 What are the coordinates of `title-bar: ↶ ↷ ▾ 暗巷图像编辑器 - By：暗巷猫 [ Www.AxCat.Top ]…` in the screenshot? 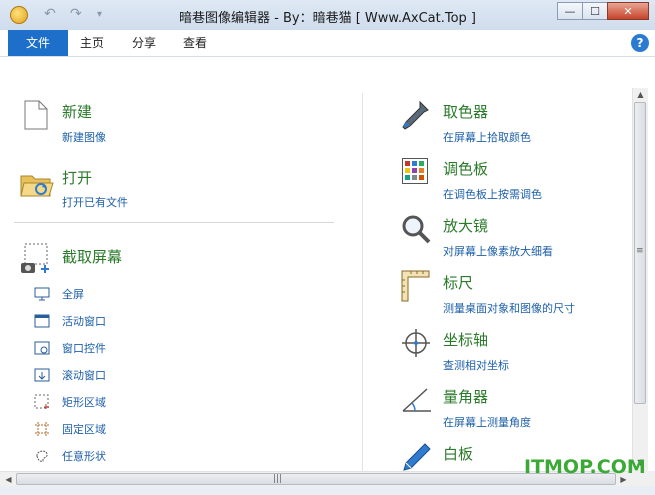 It's located at (327, 15).